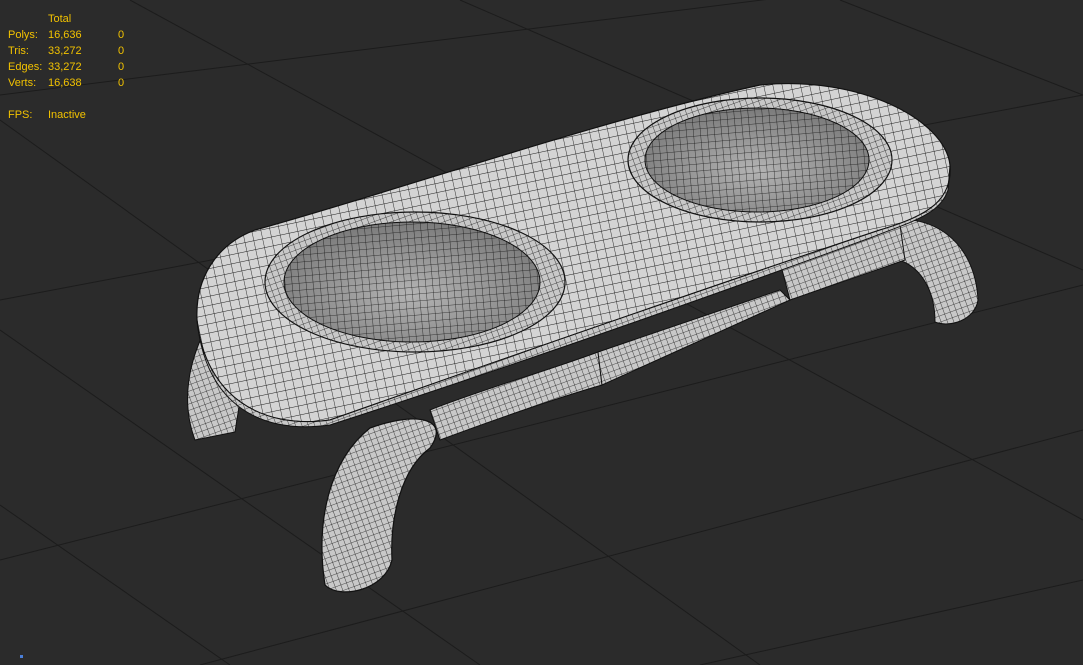  What do you see at coordinates (22, 83) in the screenshot?
I see `stats-label: Verts:` at bounding box center [22, 83].